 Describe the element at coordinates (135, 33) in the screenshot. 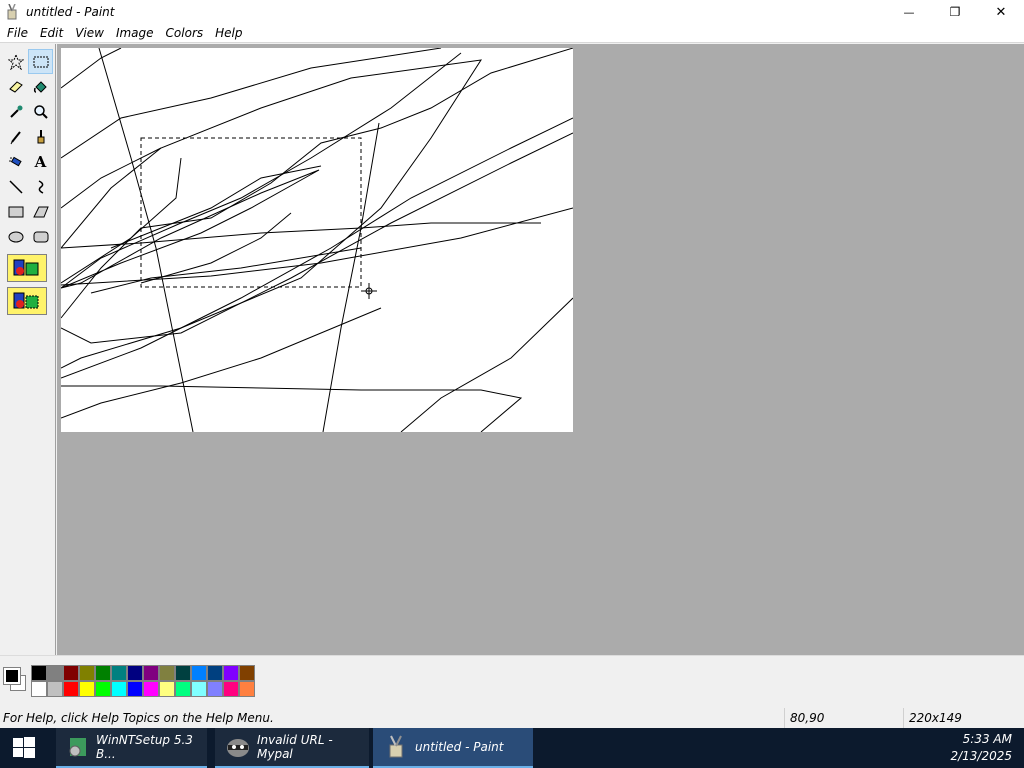

I see `menu-image: Image` at that location.